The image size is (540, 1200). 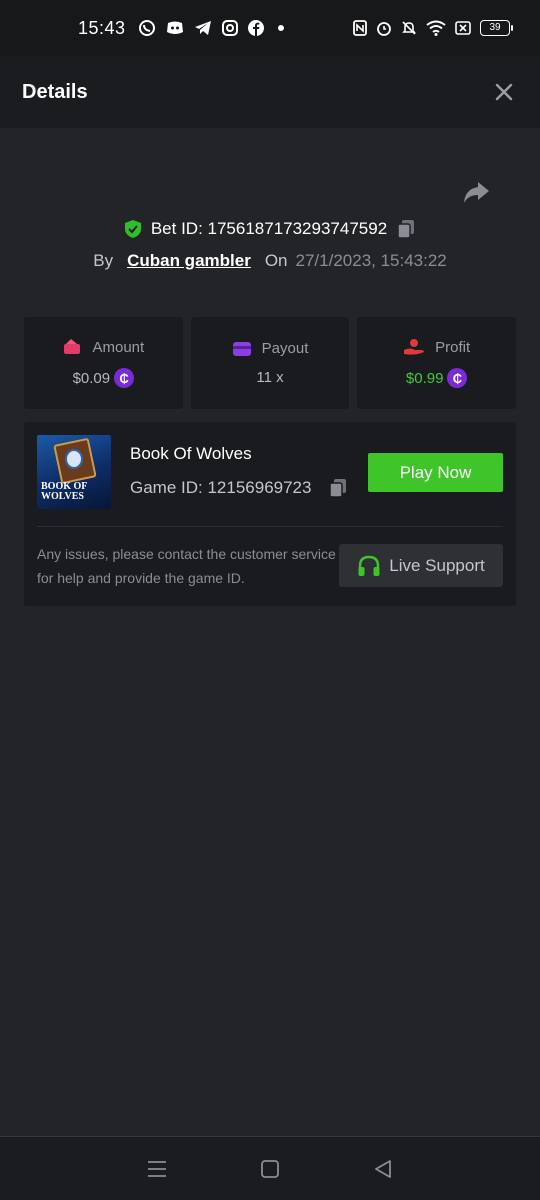 What do you see at coordinates (414, 347) in the screenshot?
I see `profit-hand-icon` at bounding box center [414, 347].